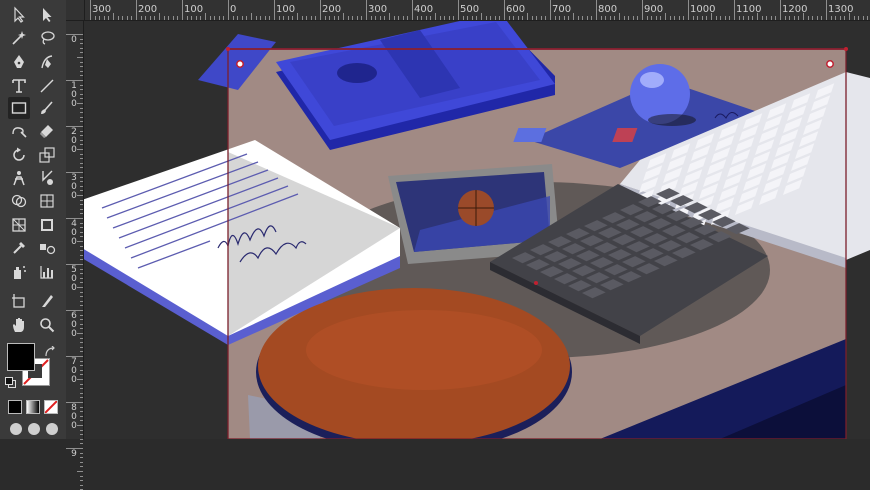 This screenshot has height=490, width=870. Describe the element at coordinates (19, 155) in the screenshot. I see `rotate-tool-icon` at that location.